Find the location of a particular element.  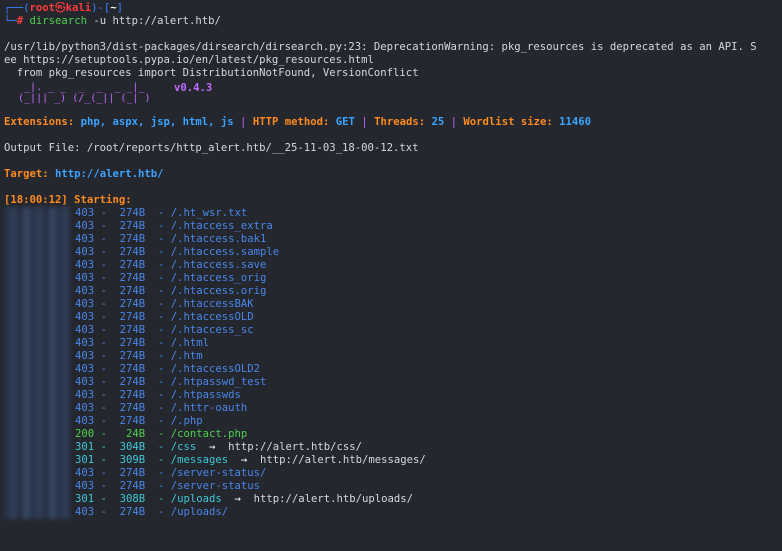

method-value: GET is located at coordinates (345, 122).